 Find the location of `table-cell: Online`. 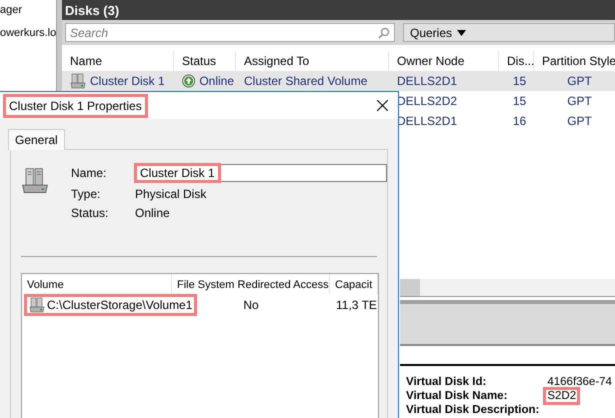

table-cell: Online is located at coordinates (216, 81).